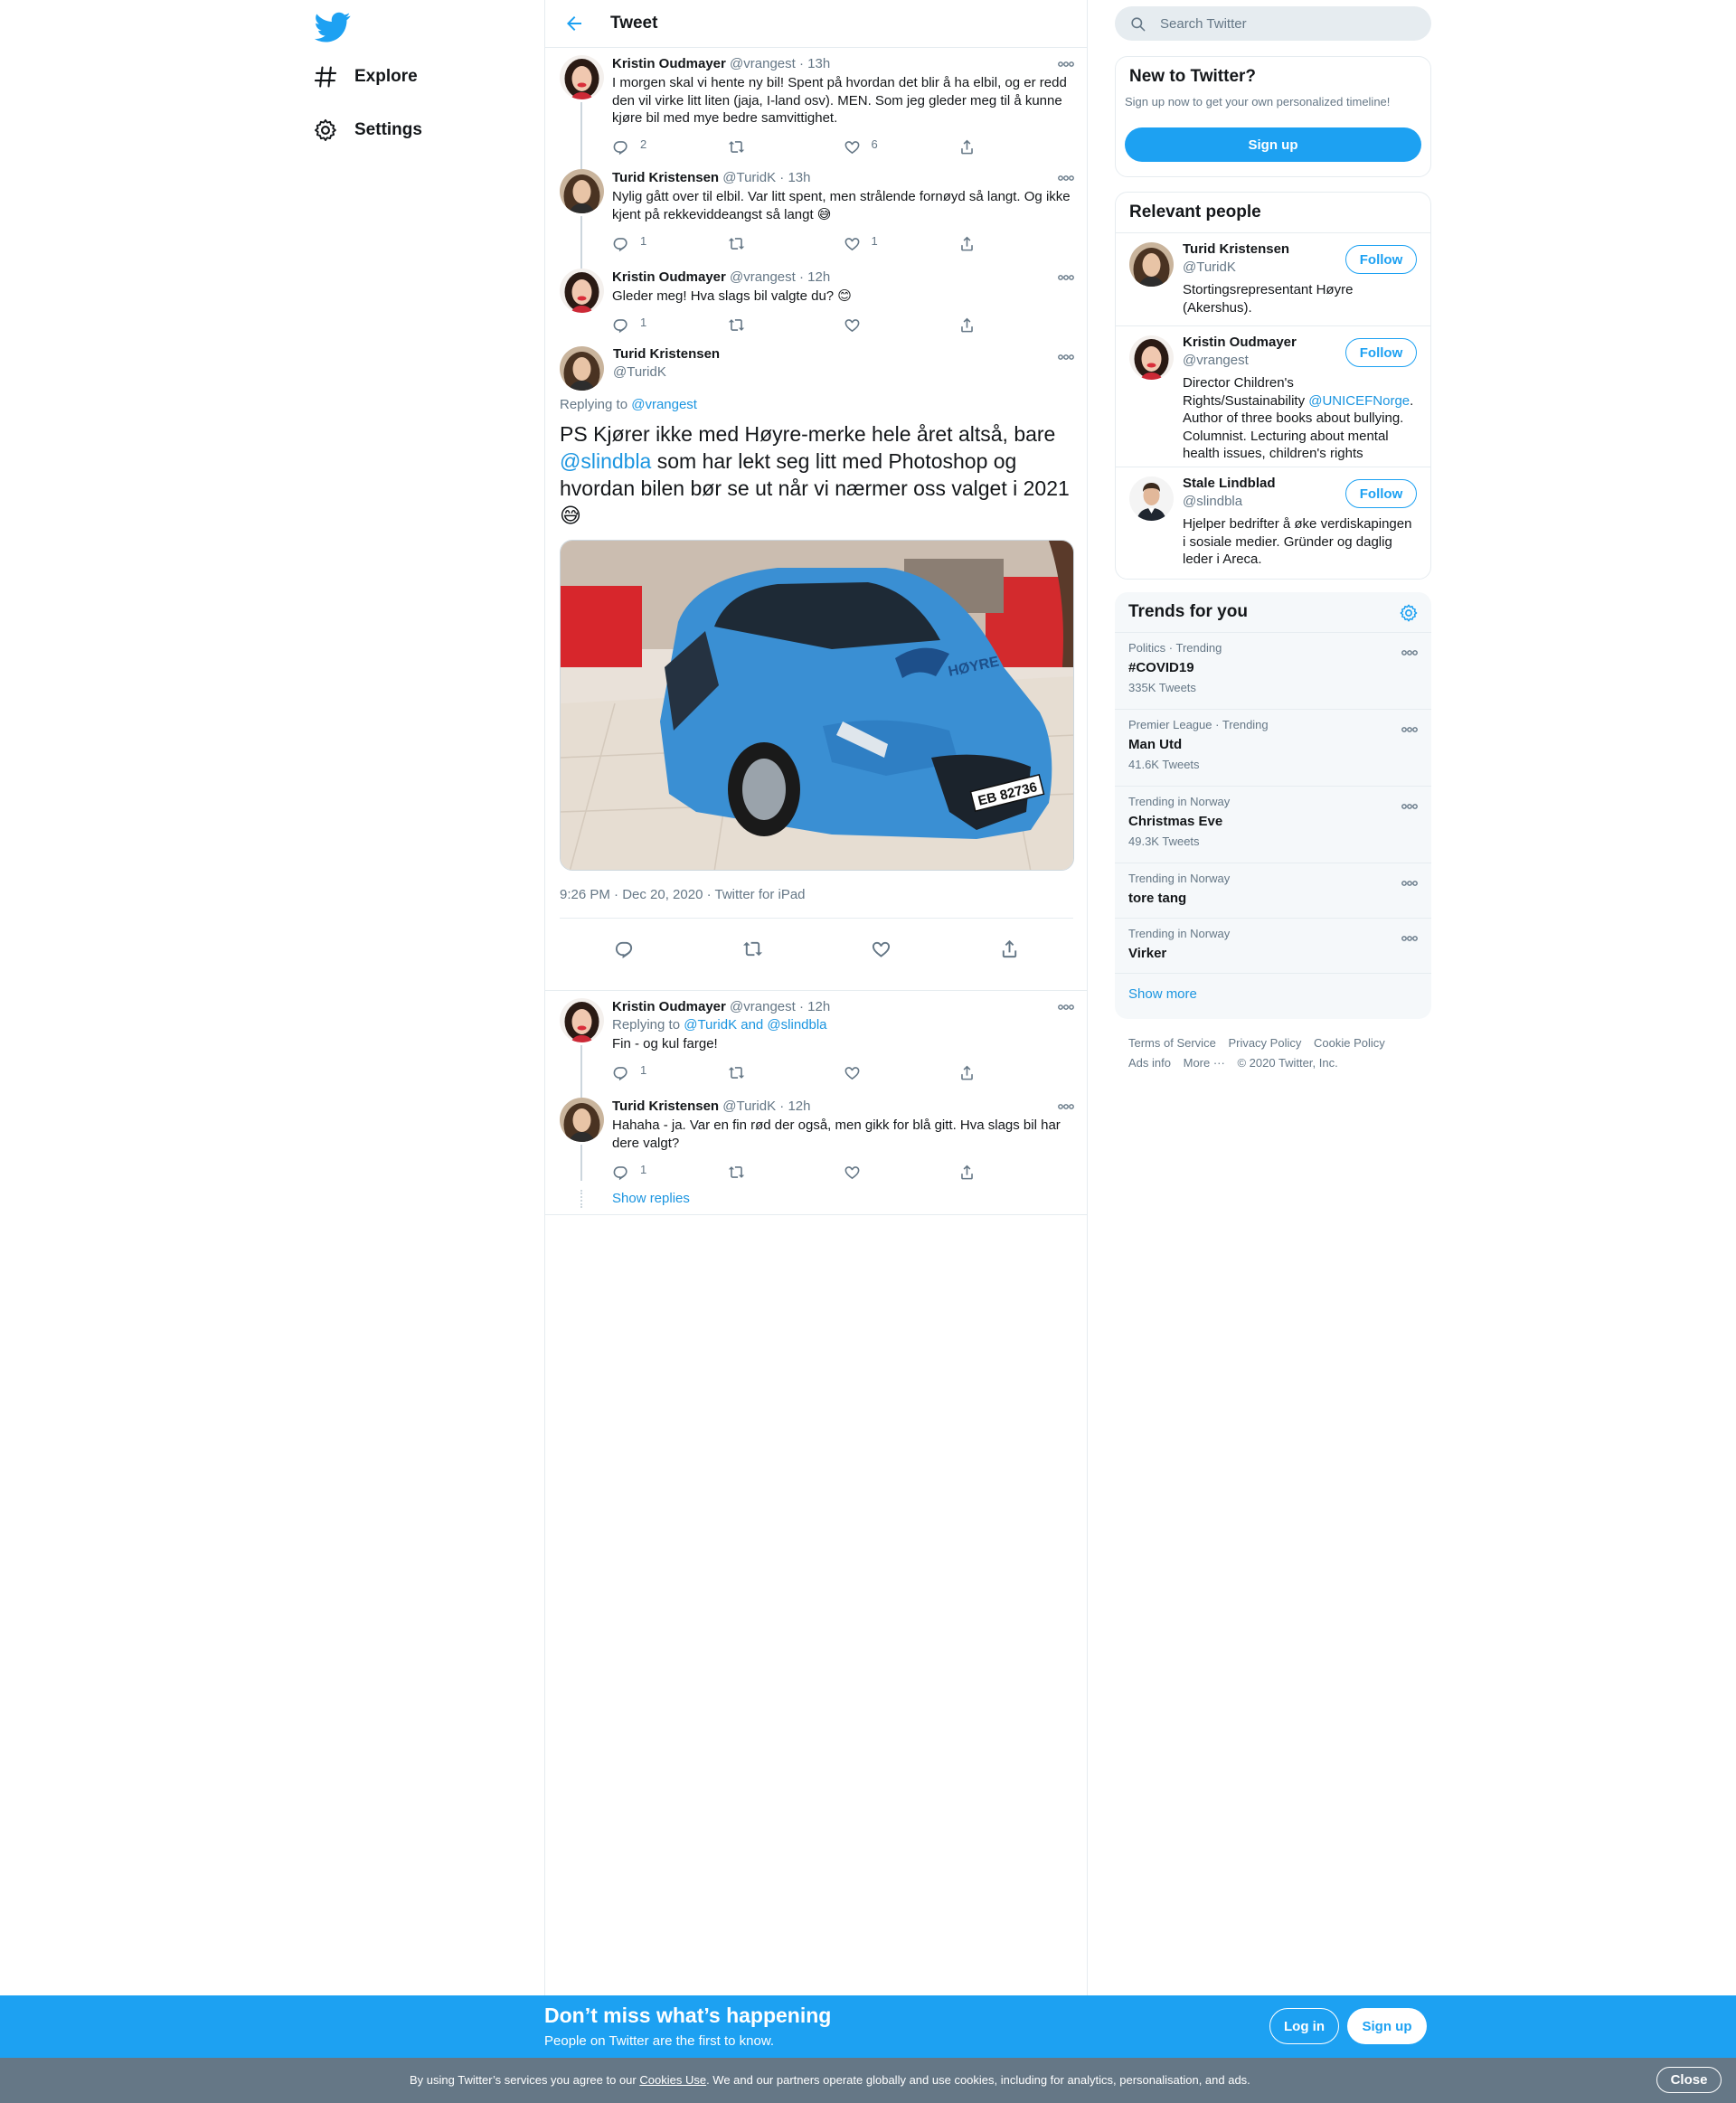  Describe the element at coordinates (1149, 1063) in the screenshot. I see `ads-link: Ads info` at that location.